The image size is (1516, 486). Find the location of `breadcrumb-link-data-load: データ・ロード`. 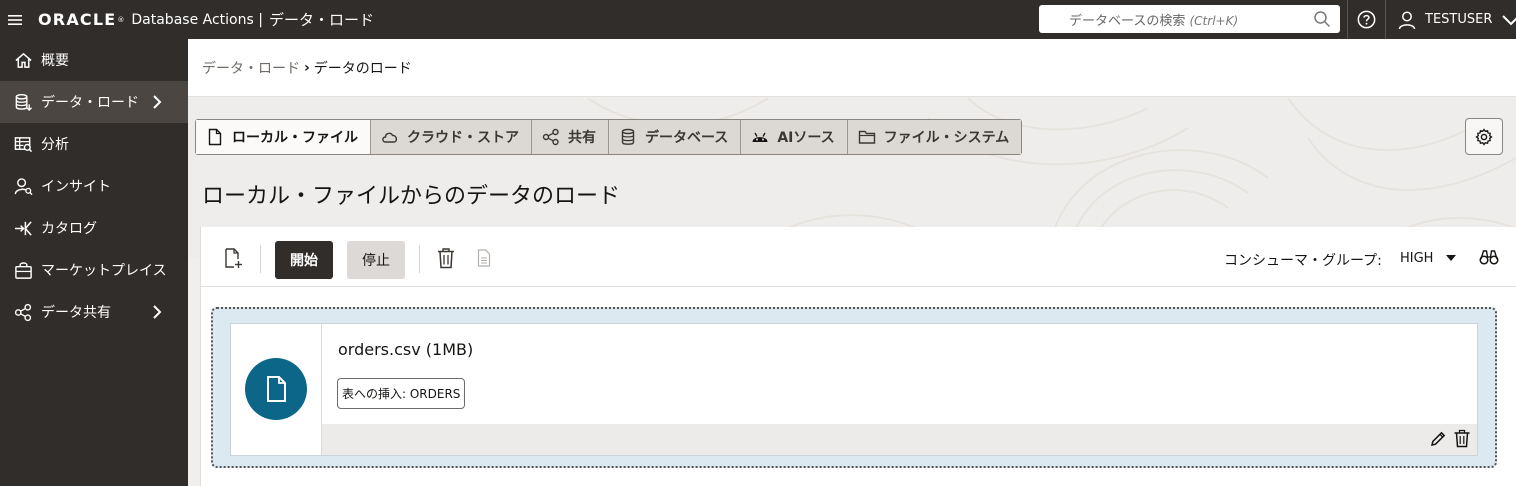

breadcrumb-link-data-load: データ・ロード is located at coordinates (251, 68).